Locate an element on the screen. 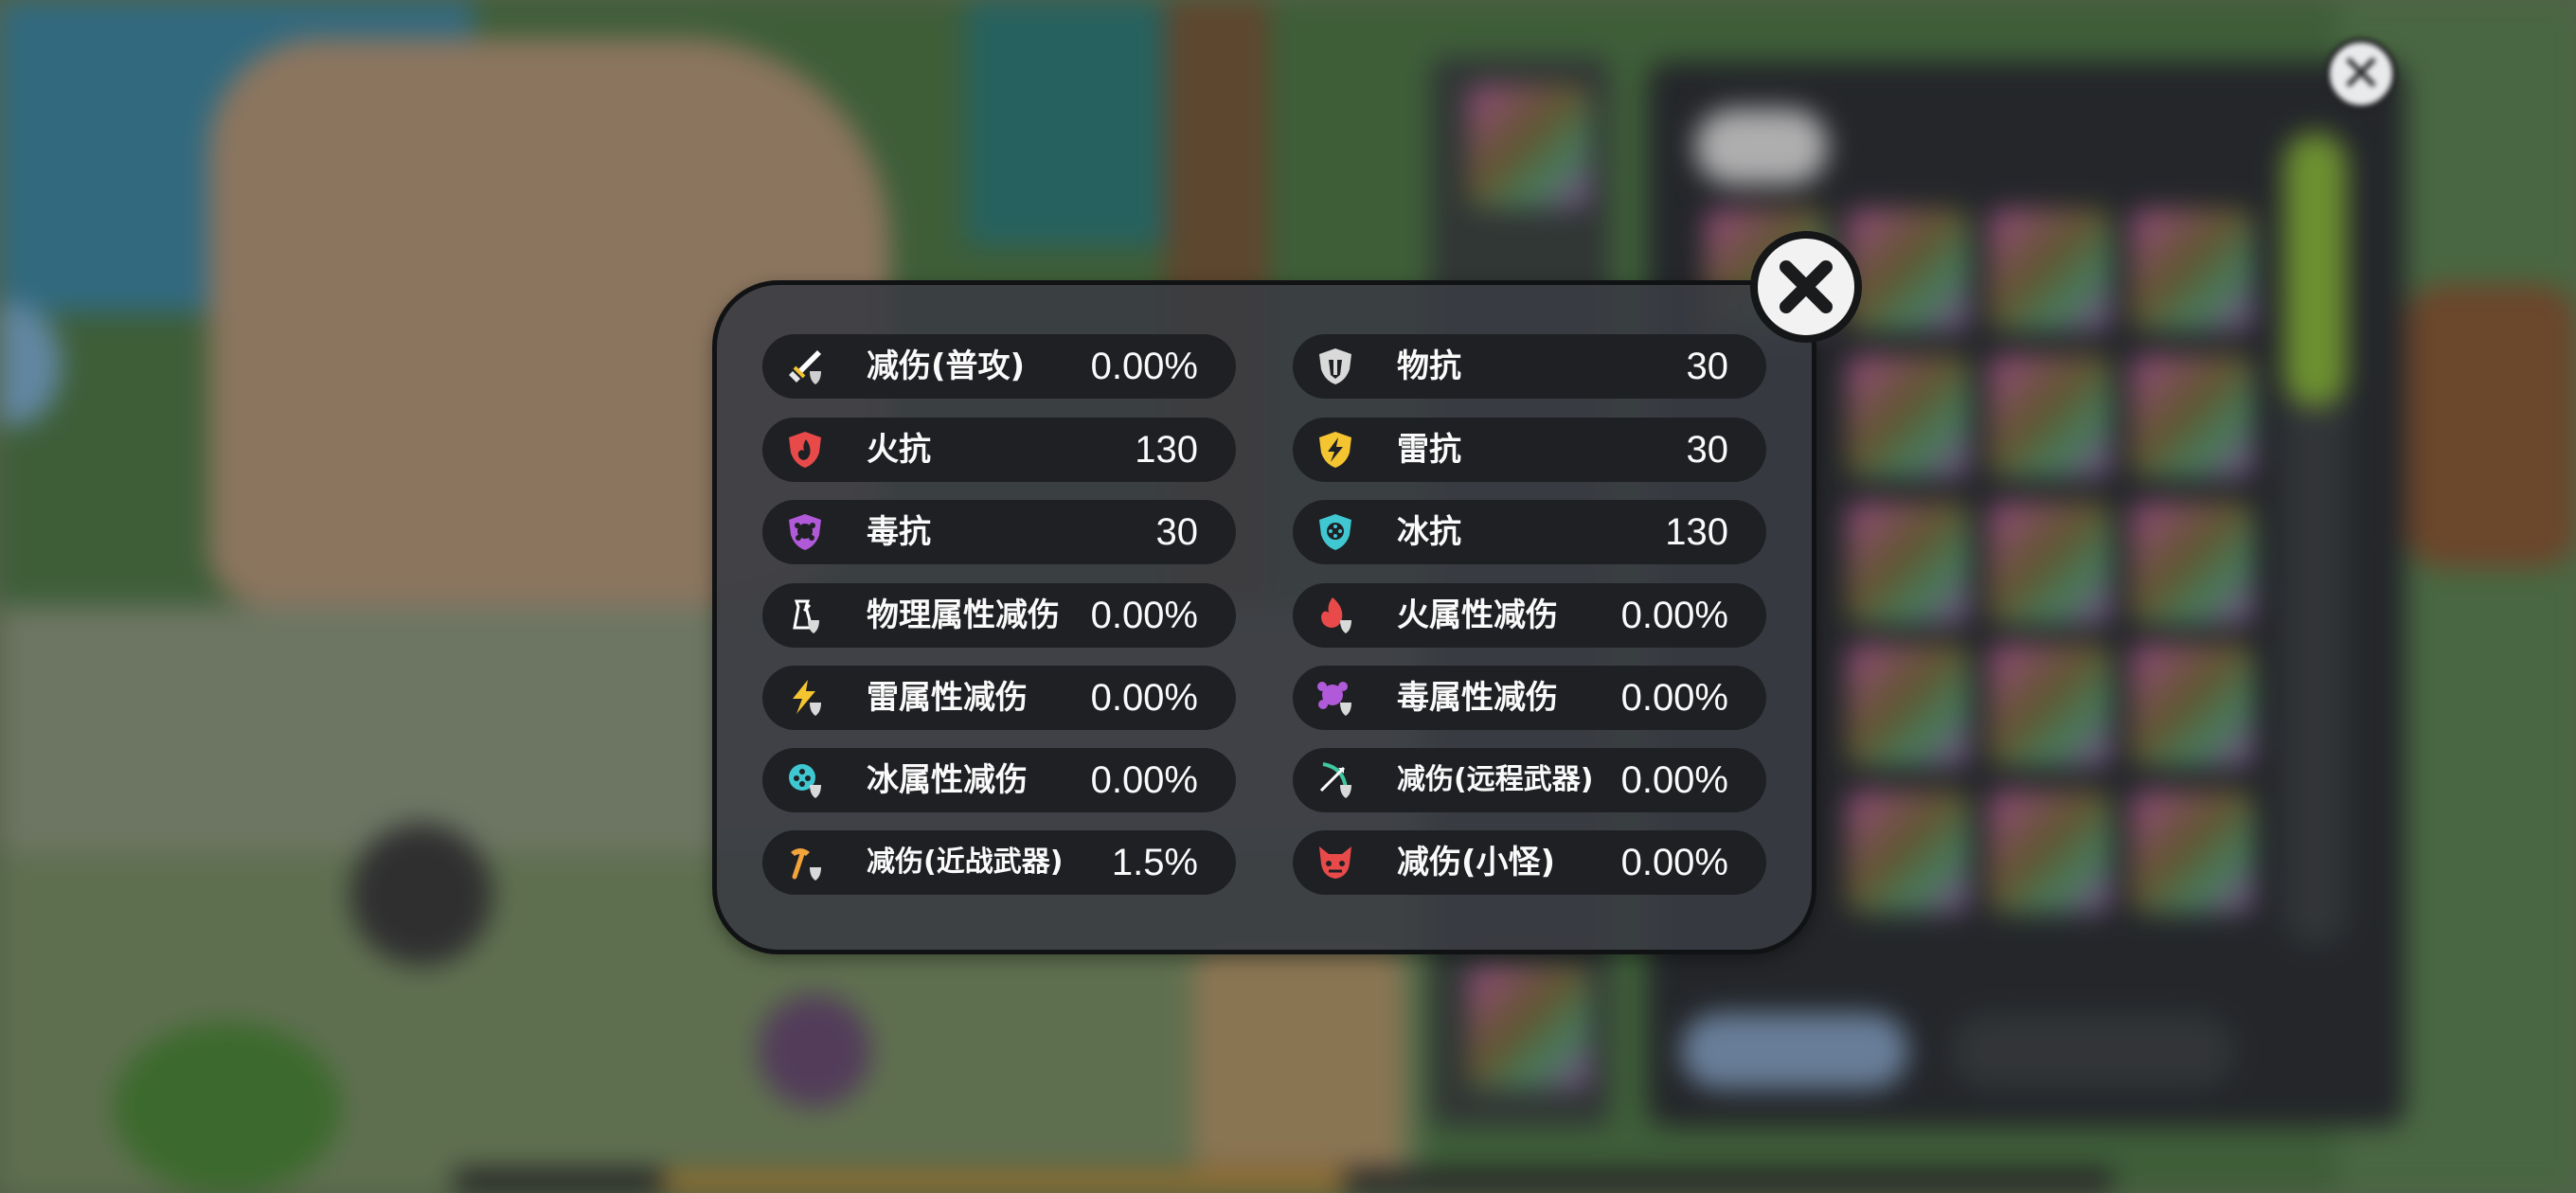 The width and height of the screenshot is (2576, 1193). stat-row-physical-damage-reduction: 物理属性减伤 0.00% is located at coordinates (999, 615).